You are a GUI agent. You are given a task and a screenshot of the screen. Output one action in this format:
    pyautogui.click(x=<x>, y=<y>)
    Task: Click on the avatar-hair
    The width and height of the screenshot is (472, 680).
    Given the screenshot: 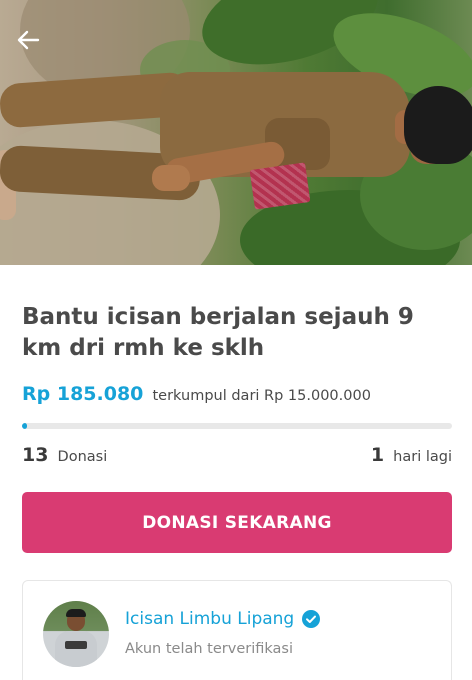 What is the action you would take?
    pyautogui.click(x=76, y=613)
    